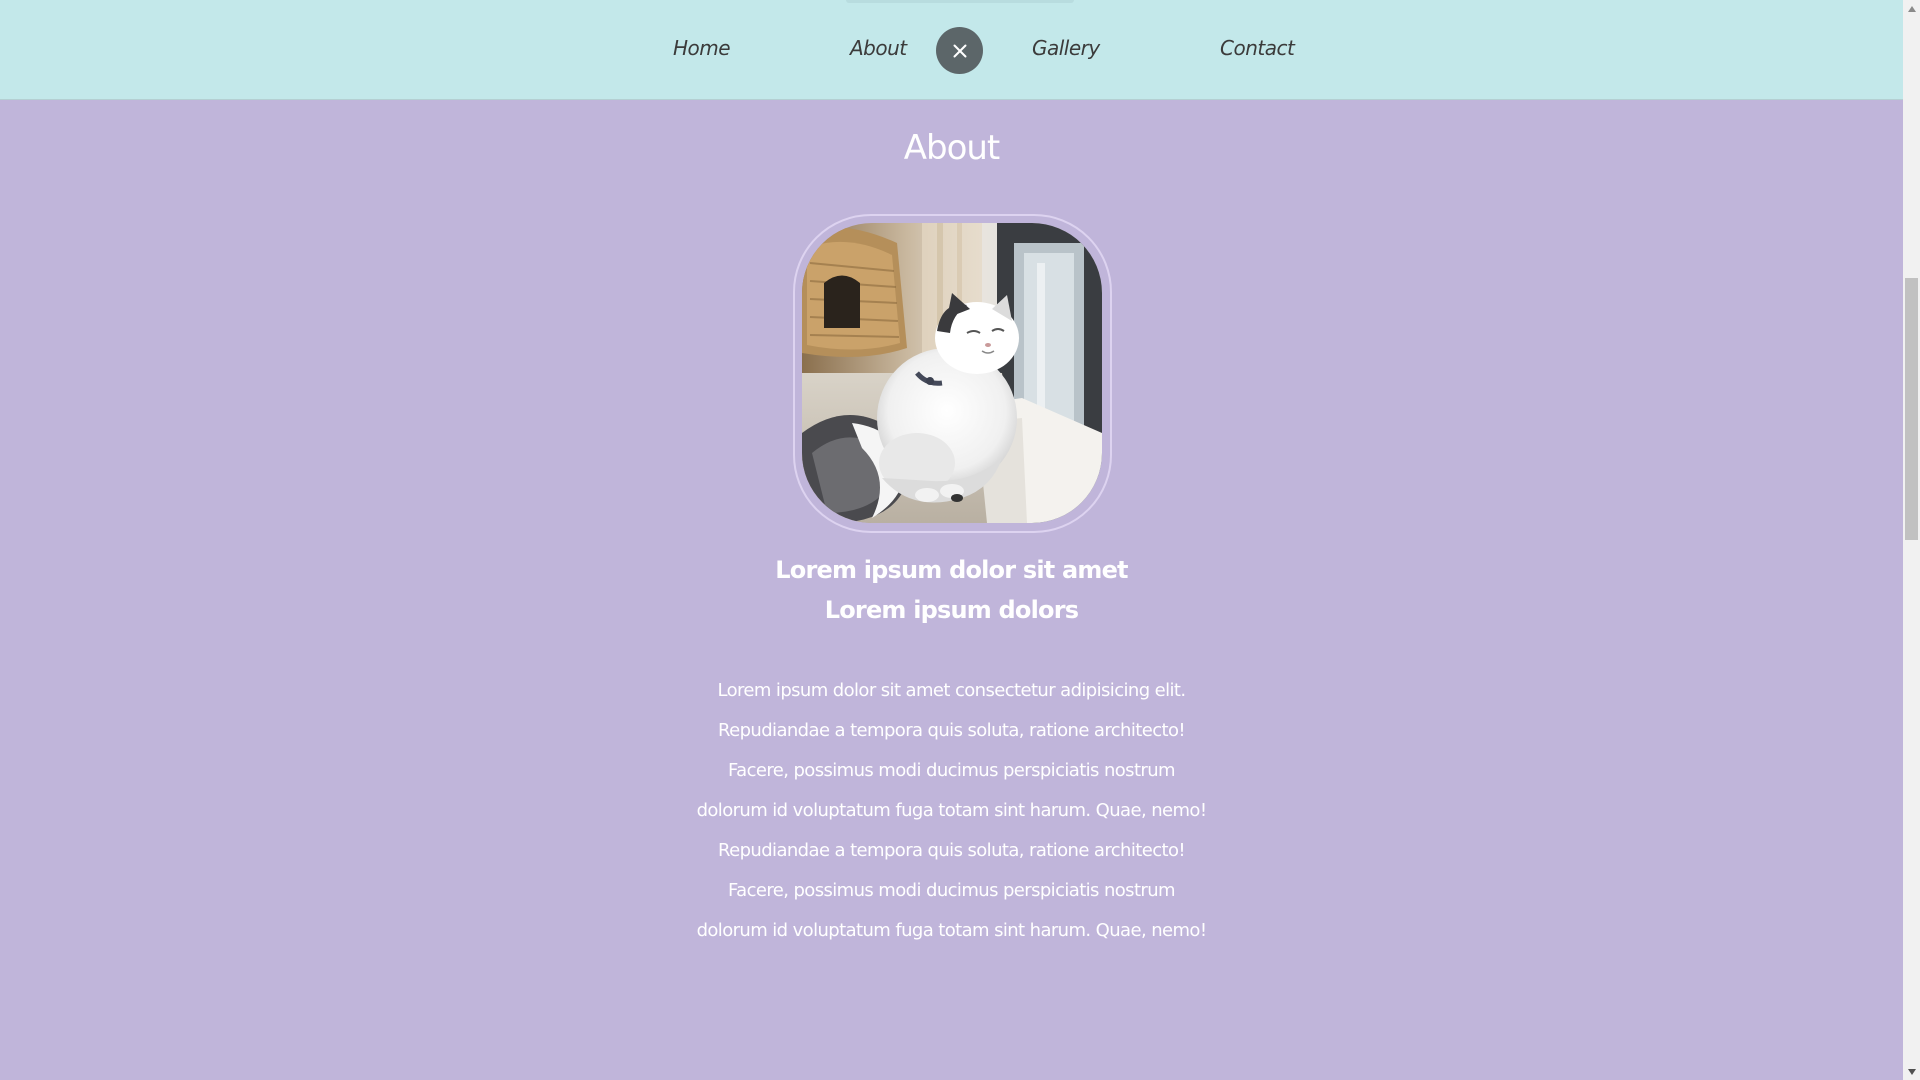 The width and height of the screenshot is (1920, 1080). I want to click on nav-link-about: About, so click(878, 48).